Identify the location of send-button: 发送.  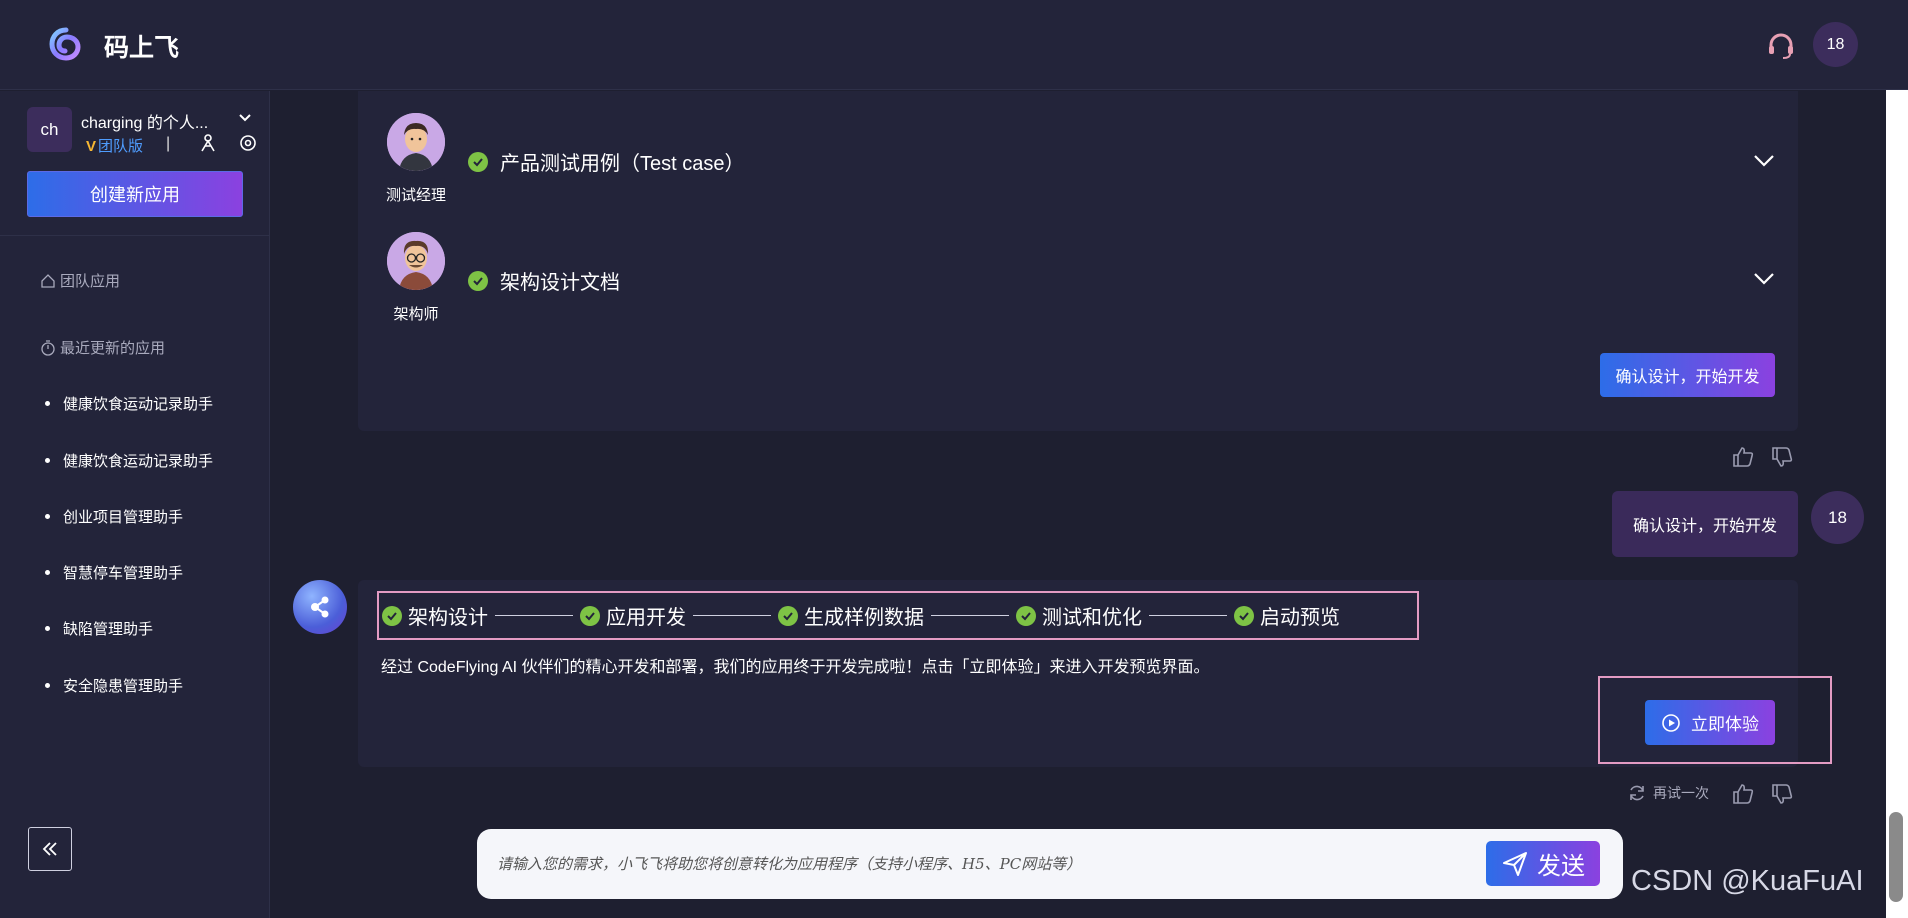
(1543, 863).